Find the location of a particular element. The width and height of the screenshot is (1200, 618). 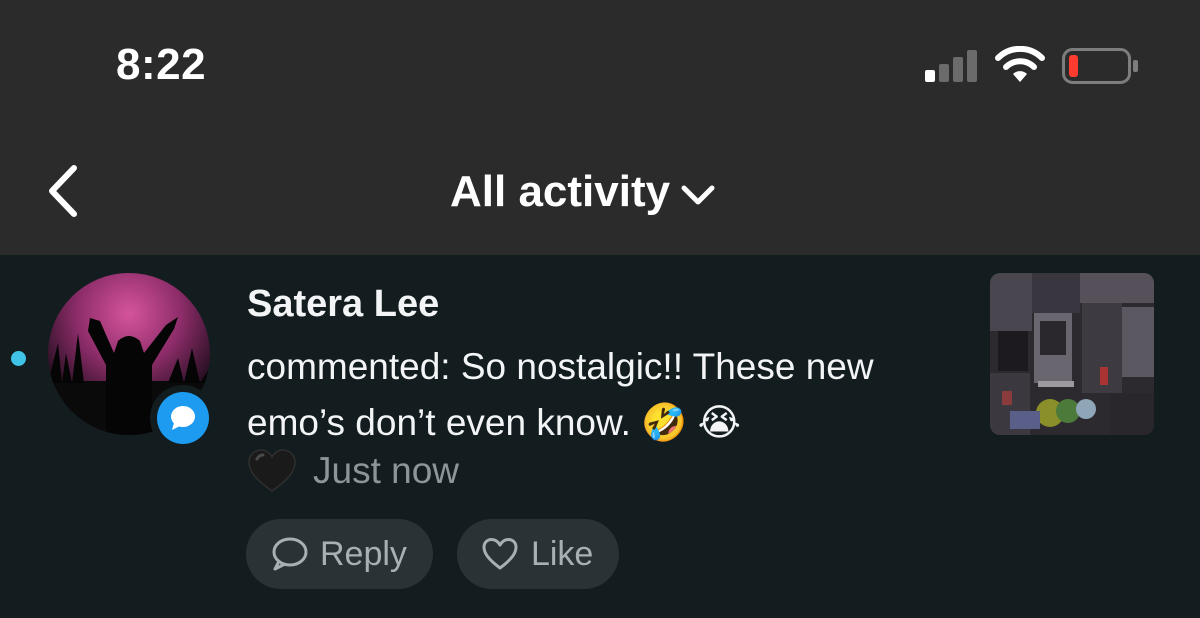

timestamp: Just now is located at coordinates (386, 470).